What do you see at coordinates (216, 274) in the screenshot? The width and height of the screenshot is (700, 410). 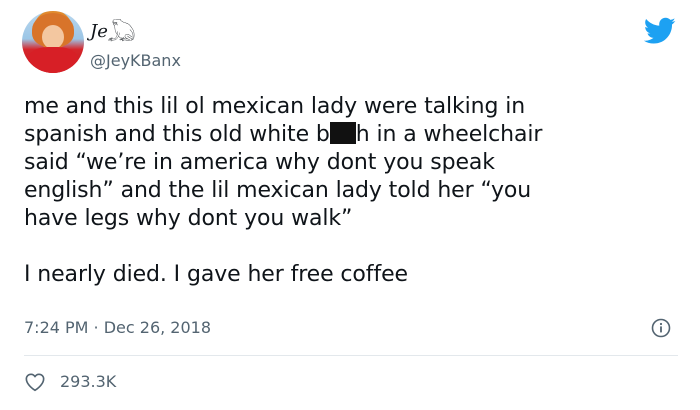 I see `tweet-line: I nearly died. I gave her free coffee` at bounding box center [216, 274].